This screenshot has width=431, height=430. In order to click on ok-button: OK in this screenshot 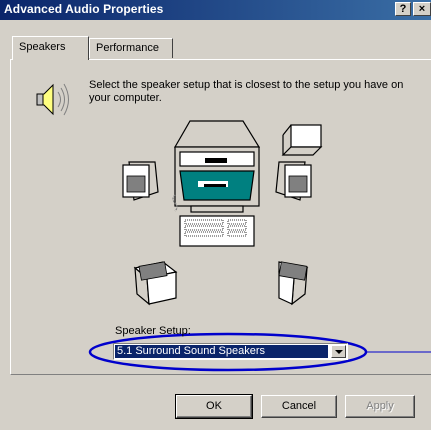, I will do `click(214, 406)`.